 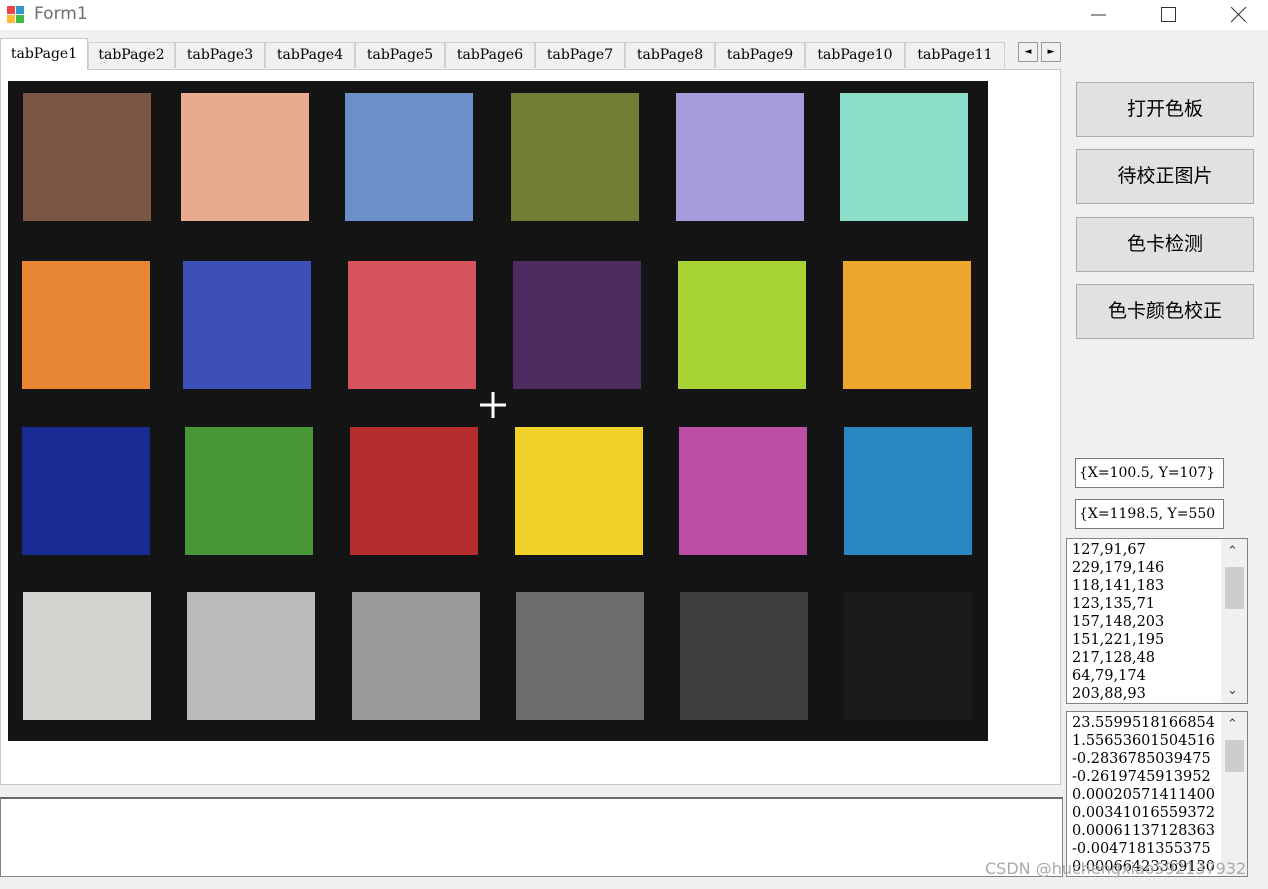 What do you see at coordinates (1234, 794) in the screenshot?
I see `coefficient-list-scrollbar: ⌃` at bounding box center [1234, 794].